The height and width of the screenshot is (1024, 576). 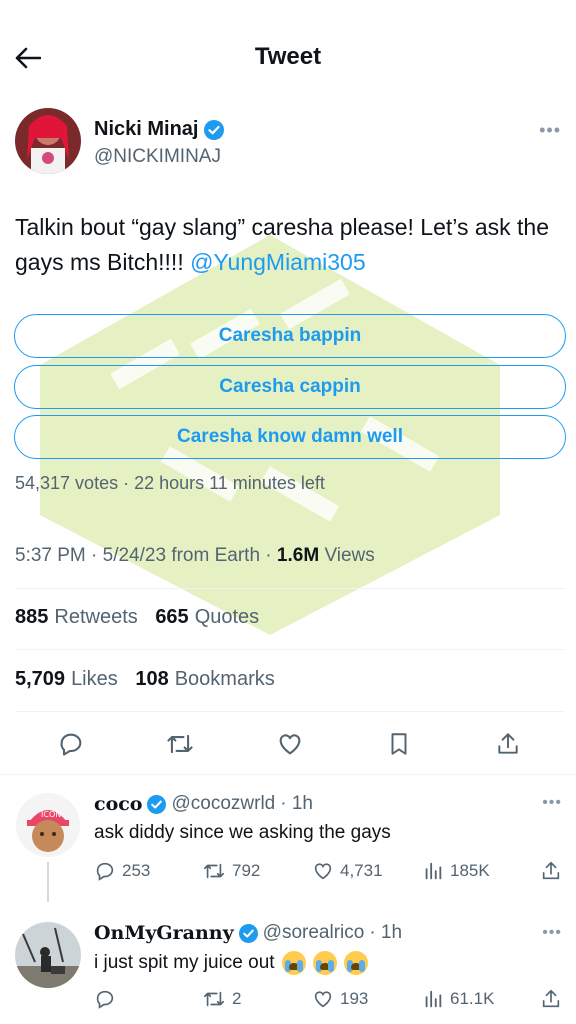 What do you see at coordinates (298, 555) in the screenshot?
I see `views-count: 1.6M` at bounding box center [298, 555].